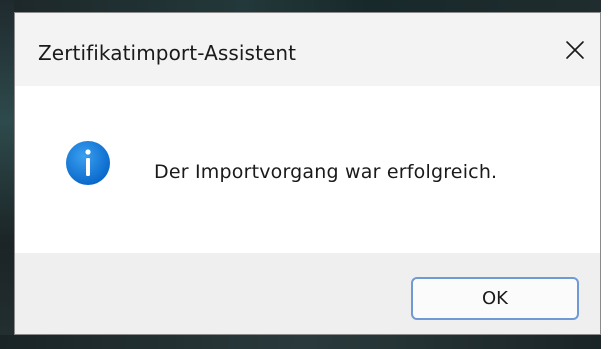 The image size is (609, 349). I want to click on close-button, so click(575, 50).